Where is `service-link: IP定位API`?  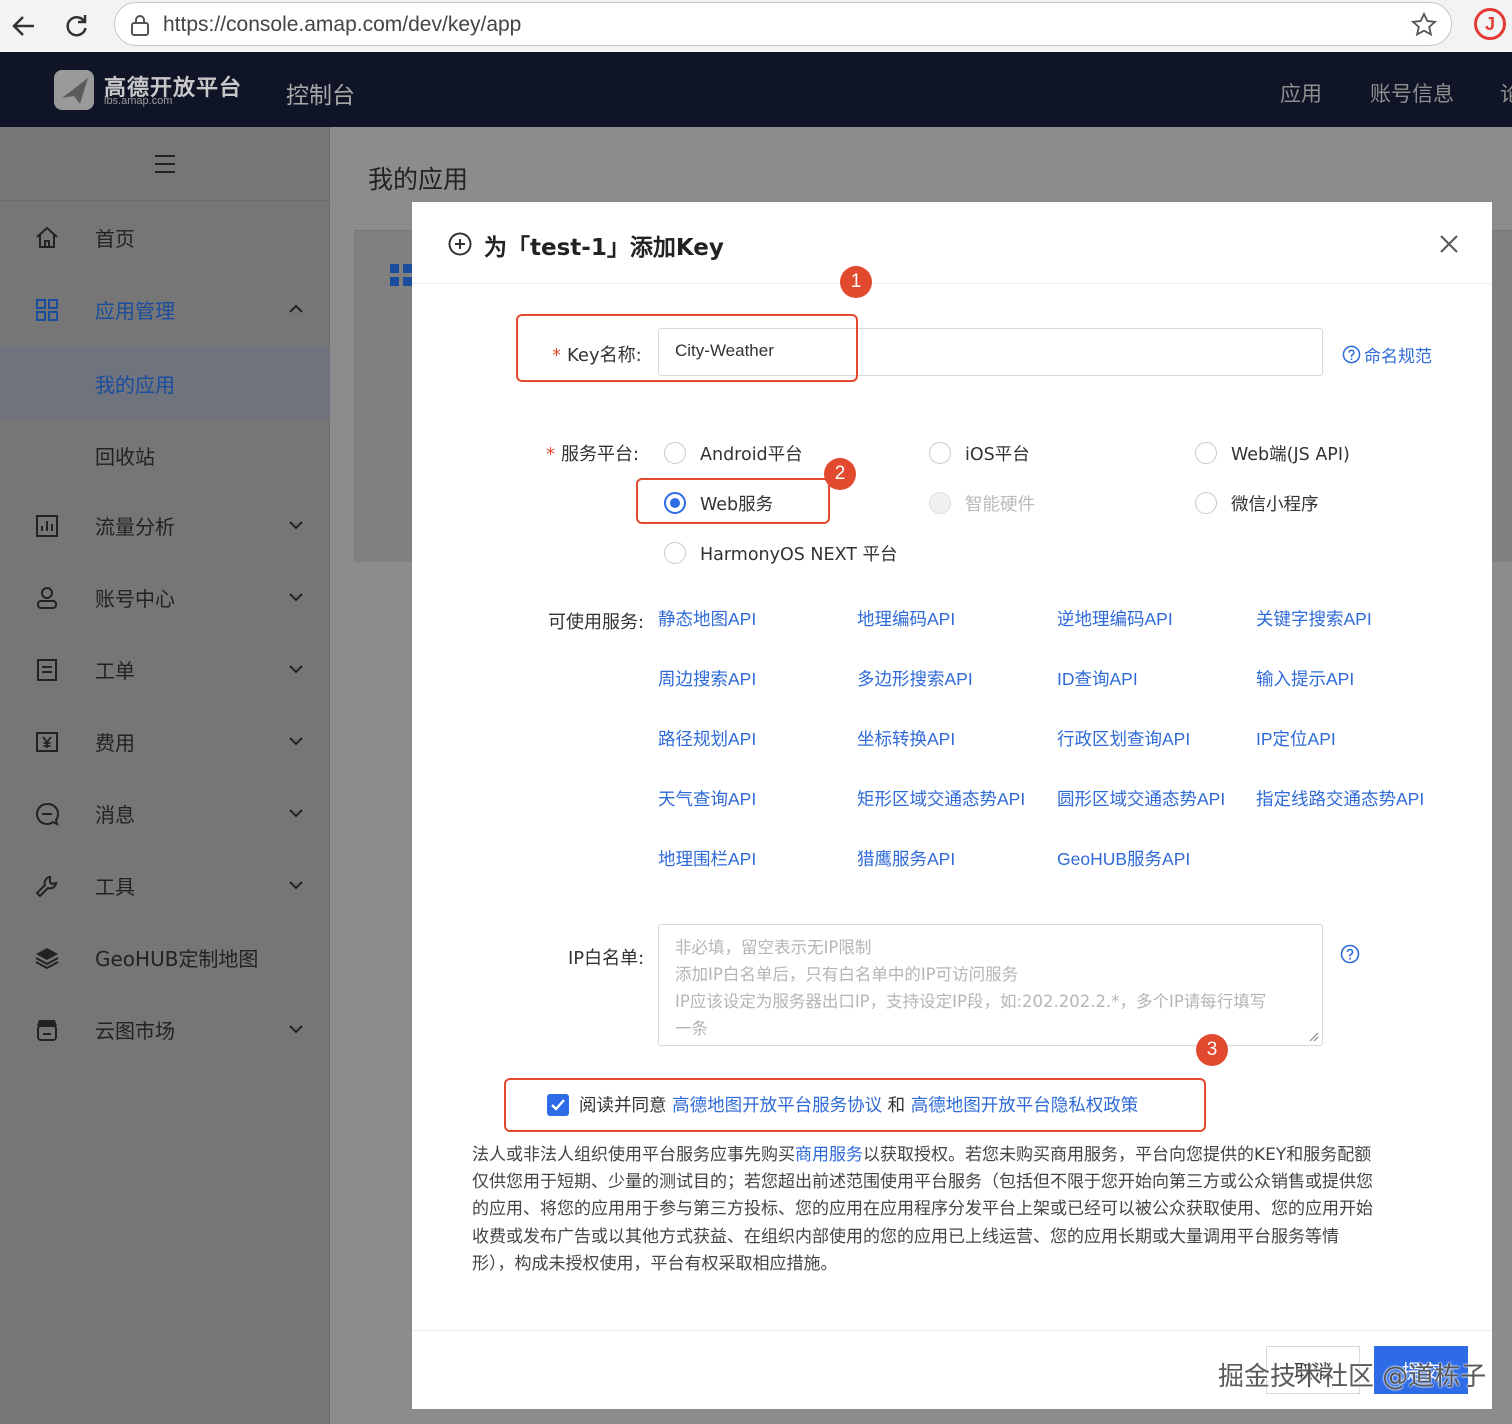
service-link: IP定位API is located at coordinates (1296, 738).